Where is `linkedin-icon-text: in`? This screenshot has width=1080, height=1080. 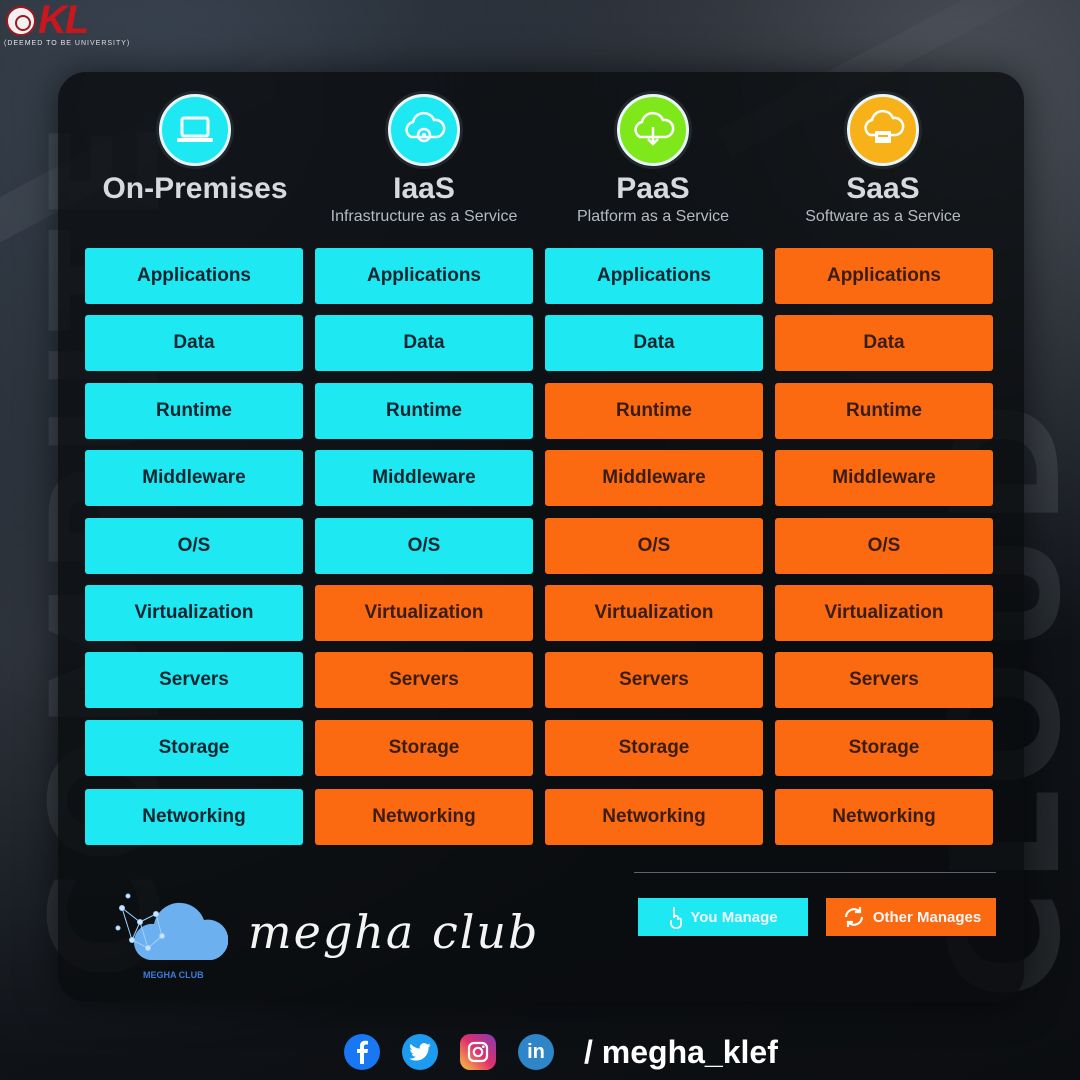 linkedin-icon-text: in is located at coordinates (536, 1051).